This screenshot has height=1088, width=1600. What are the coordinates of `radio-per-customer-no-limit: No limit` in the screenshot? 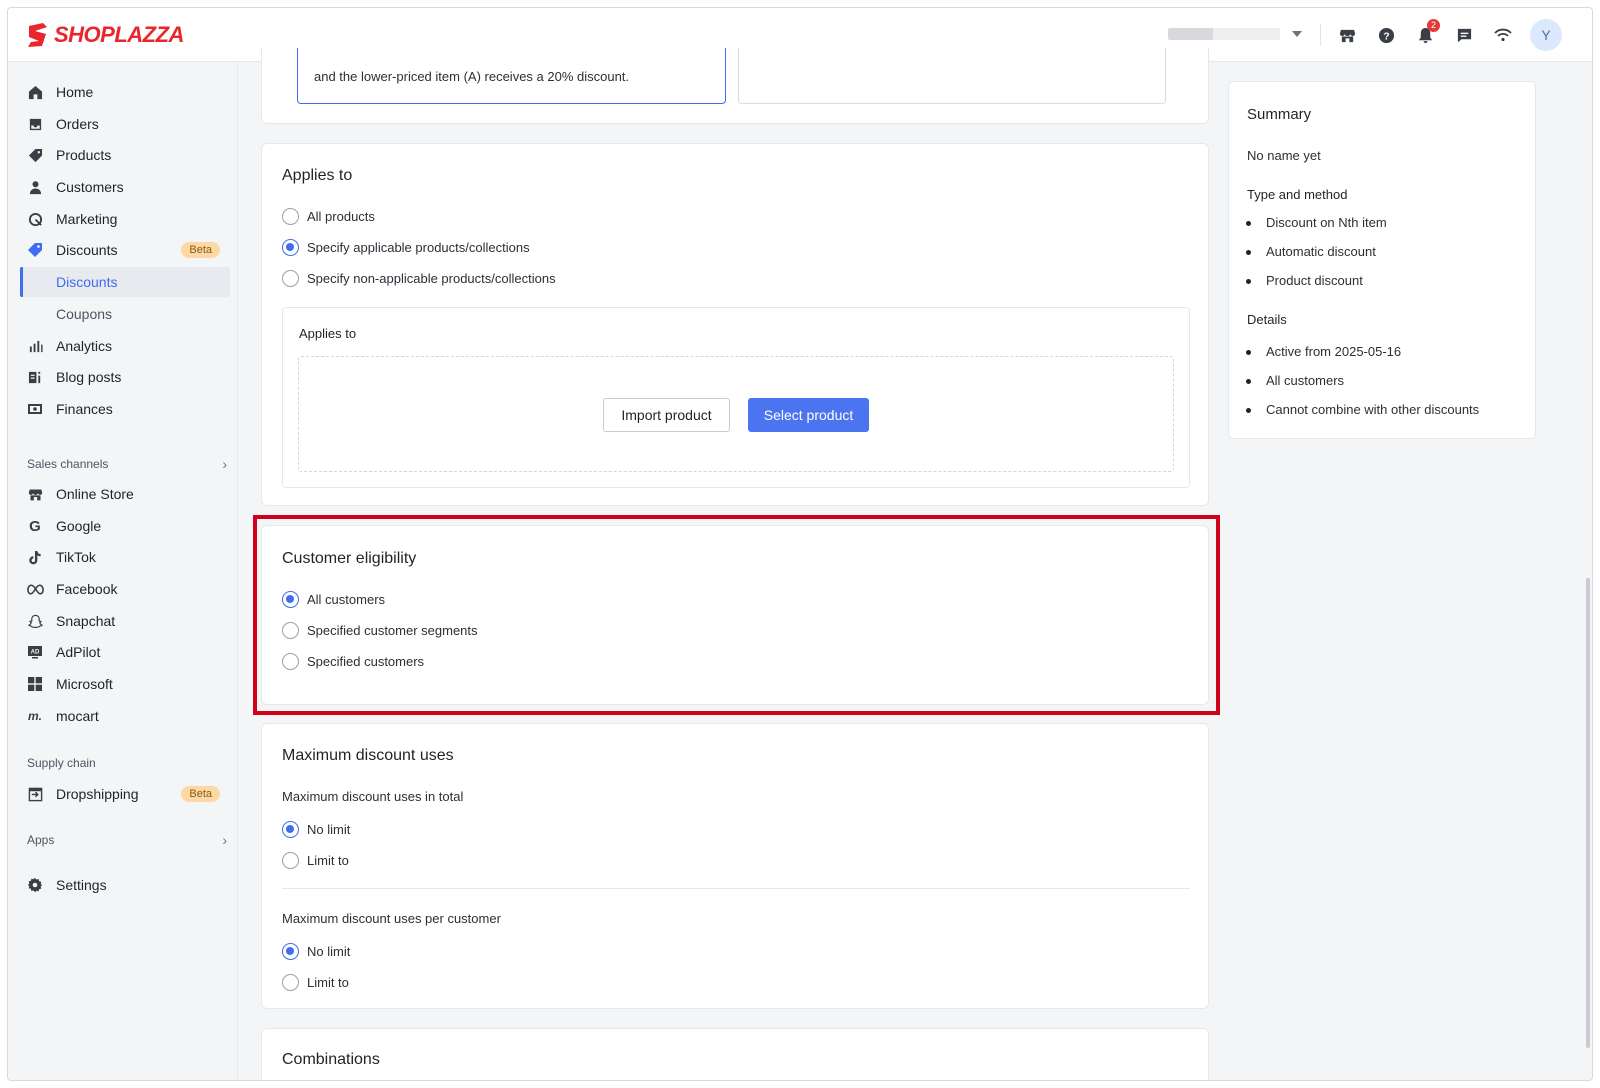 It's located at (316, 951).